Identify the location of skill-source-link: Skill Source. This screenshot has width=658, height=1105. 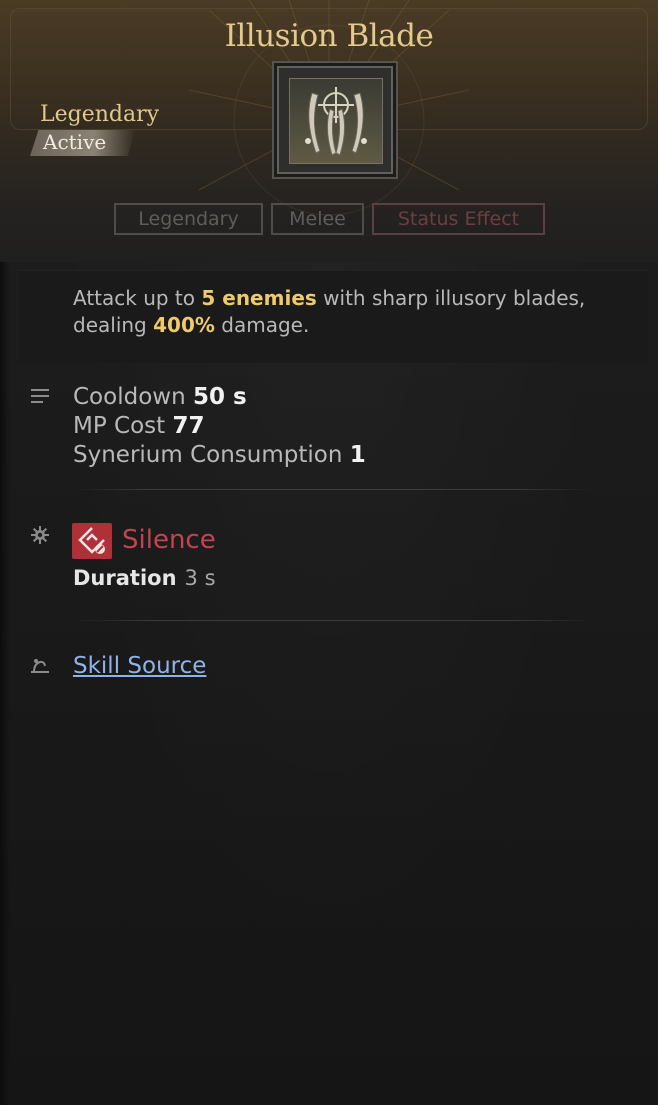
(139, 666).